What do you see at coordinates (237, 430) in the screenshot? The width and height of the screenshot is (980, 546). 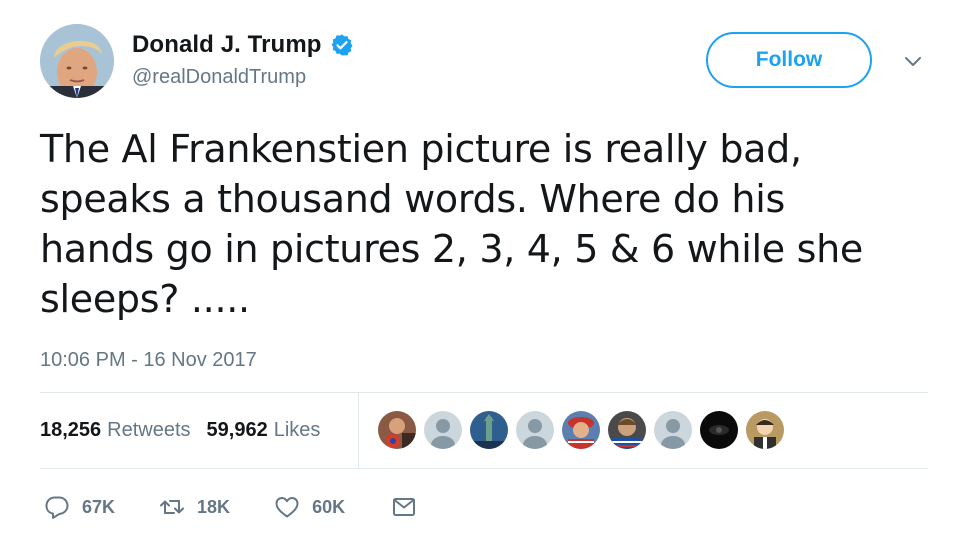 I see `likes-count: 59,962` at bounding box center [237, 430].